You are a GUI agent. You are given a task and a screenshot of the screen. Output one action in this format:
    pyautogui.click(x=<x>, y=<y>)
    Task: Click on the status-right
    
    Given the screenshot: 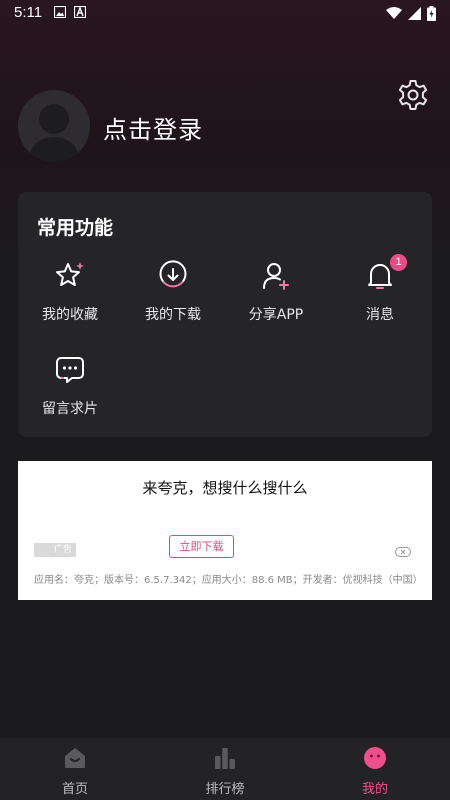 What is the action you would take?
    pyautogui.click(x=411, y=13)
    